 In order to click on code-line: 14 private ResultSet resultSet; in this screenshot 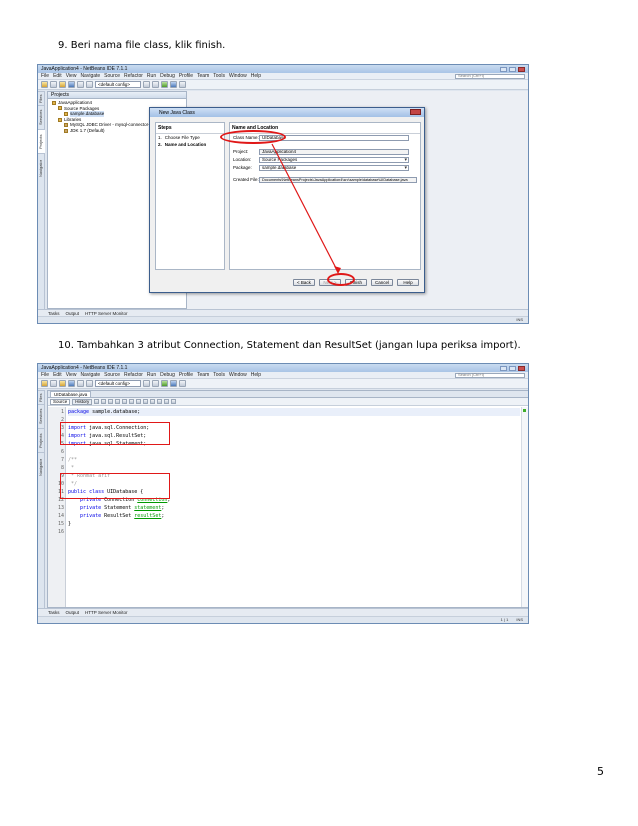, I will do `click(289, 516)`.